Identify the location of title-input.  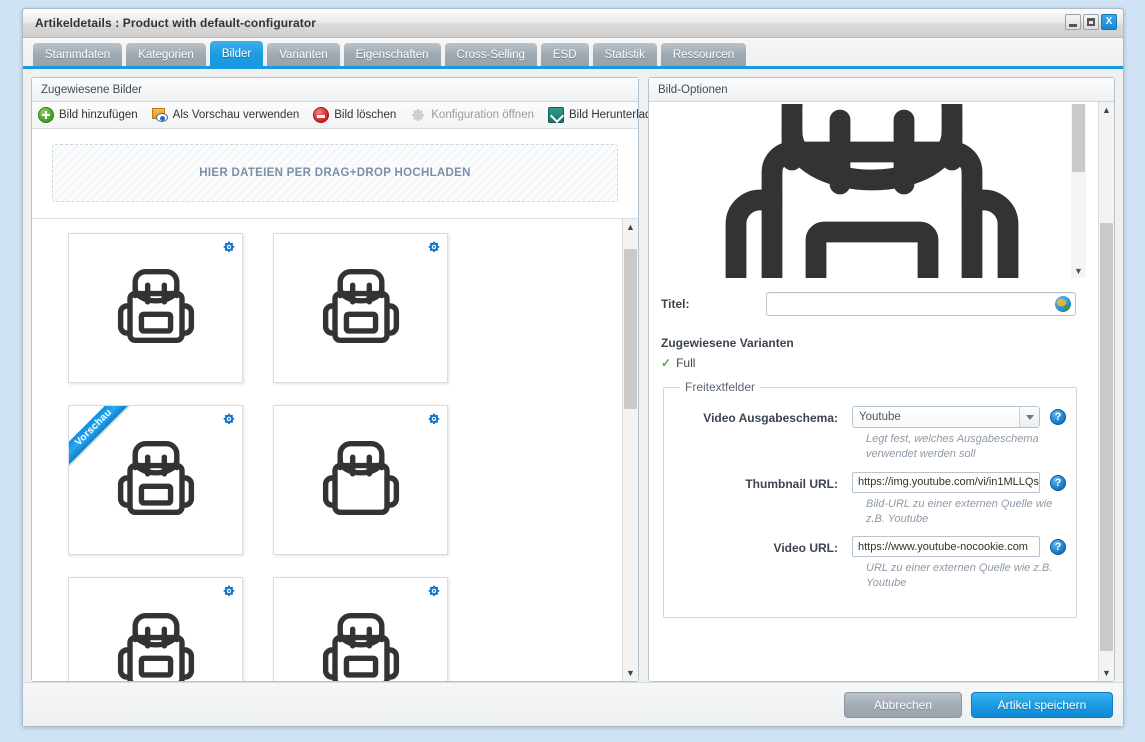
(921, 304).